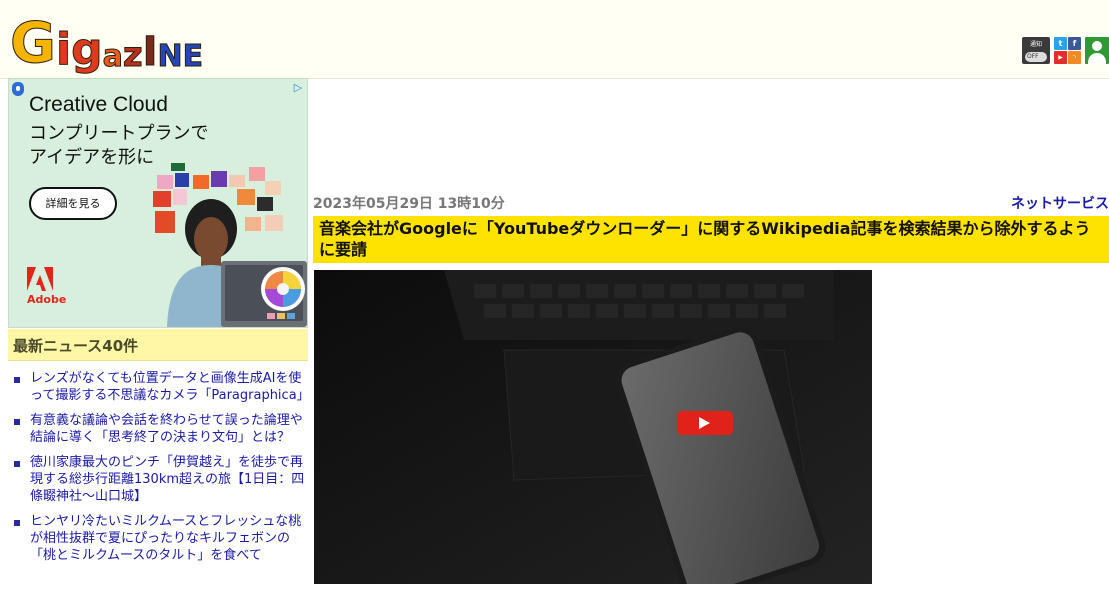 The width and height of the screenshot is (1109, 600). I want to click on logo-letter: z, so click(132, 55).